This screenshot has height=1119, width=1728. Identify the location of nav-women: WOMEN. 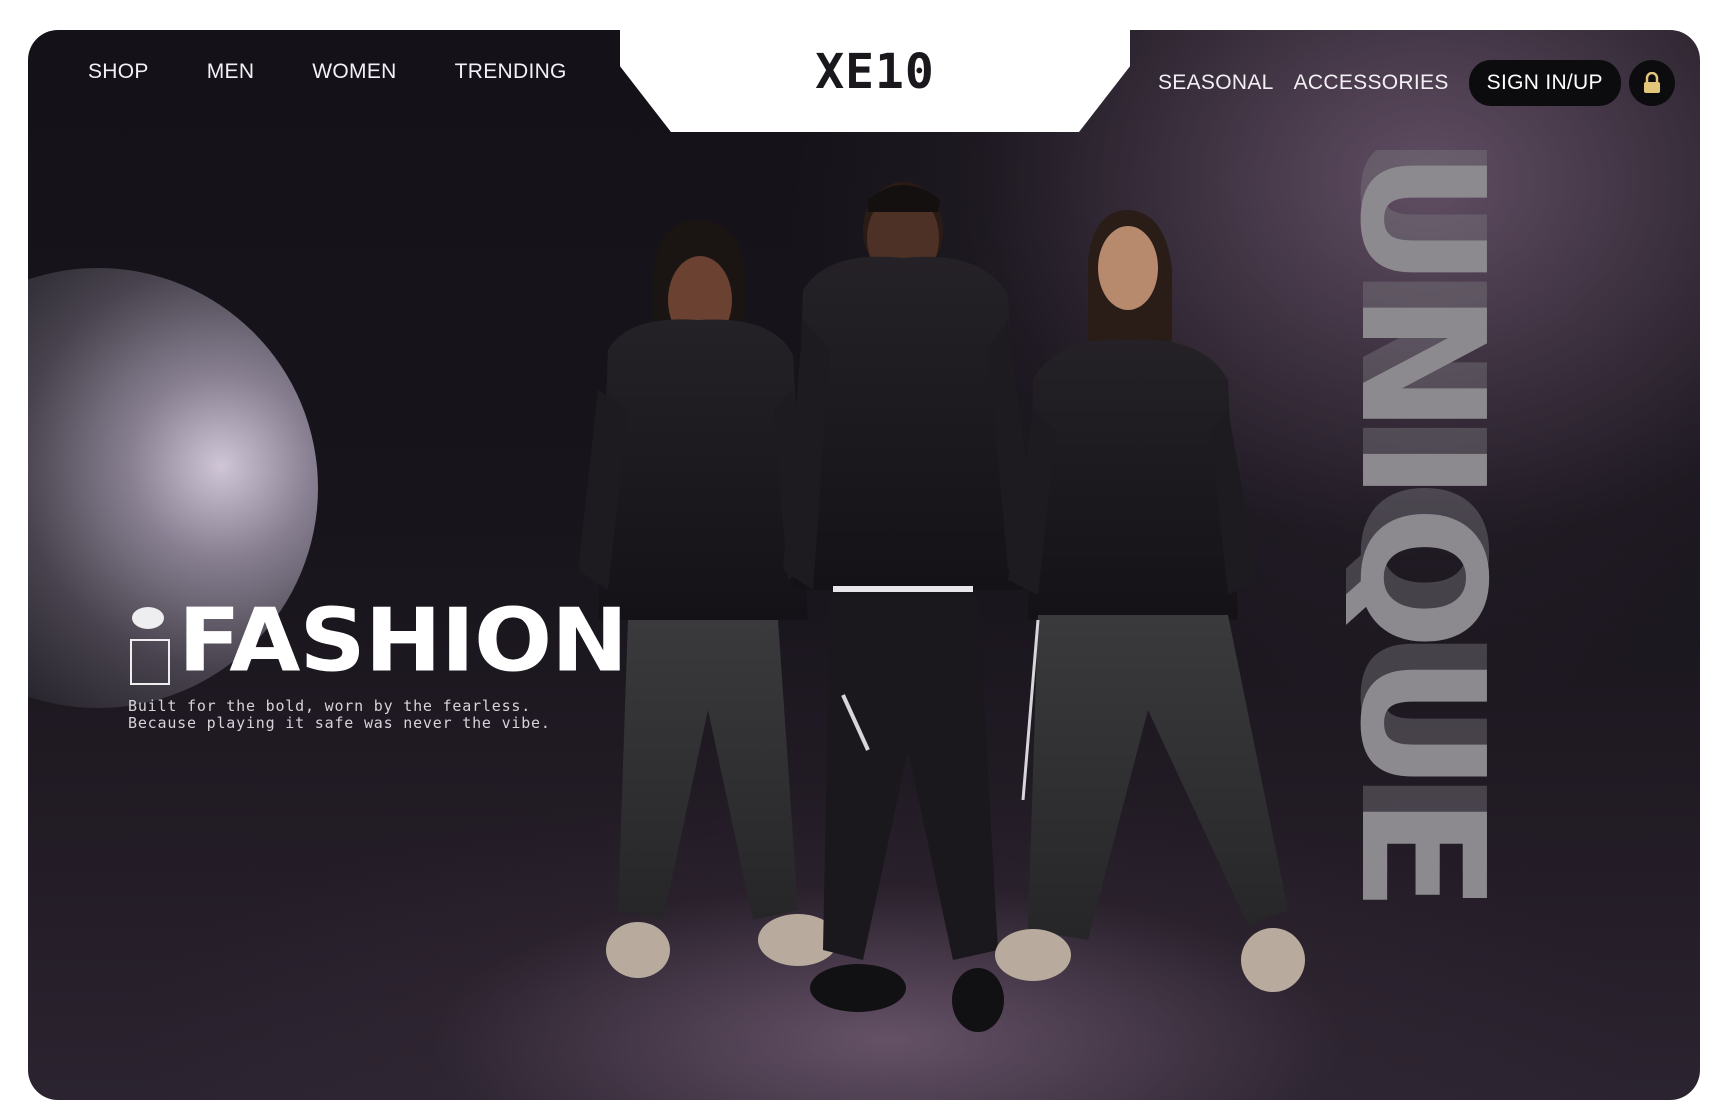
(354, 72).